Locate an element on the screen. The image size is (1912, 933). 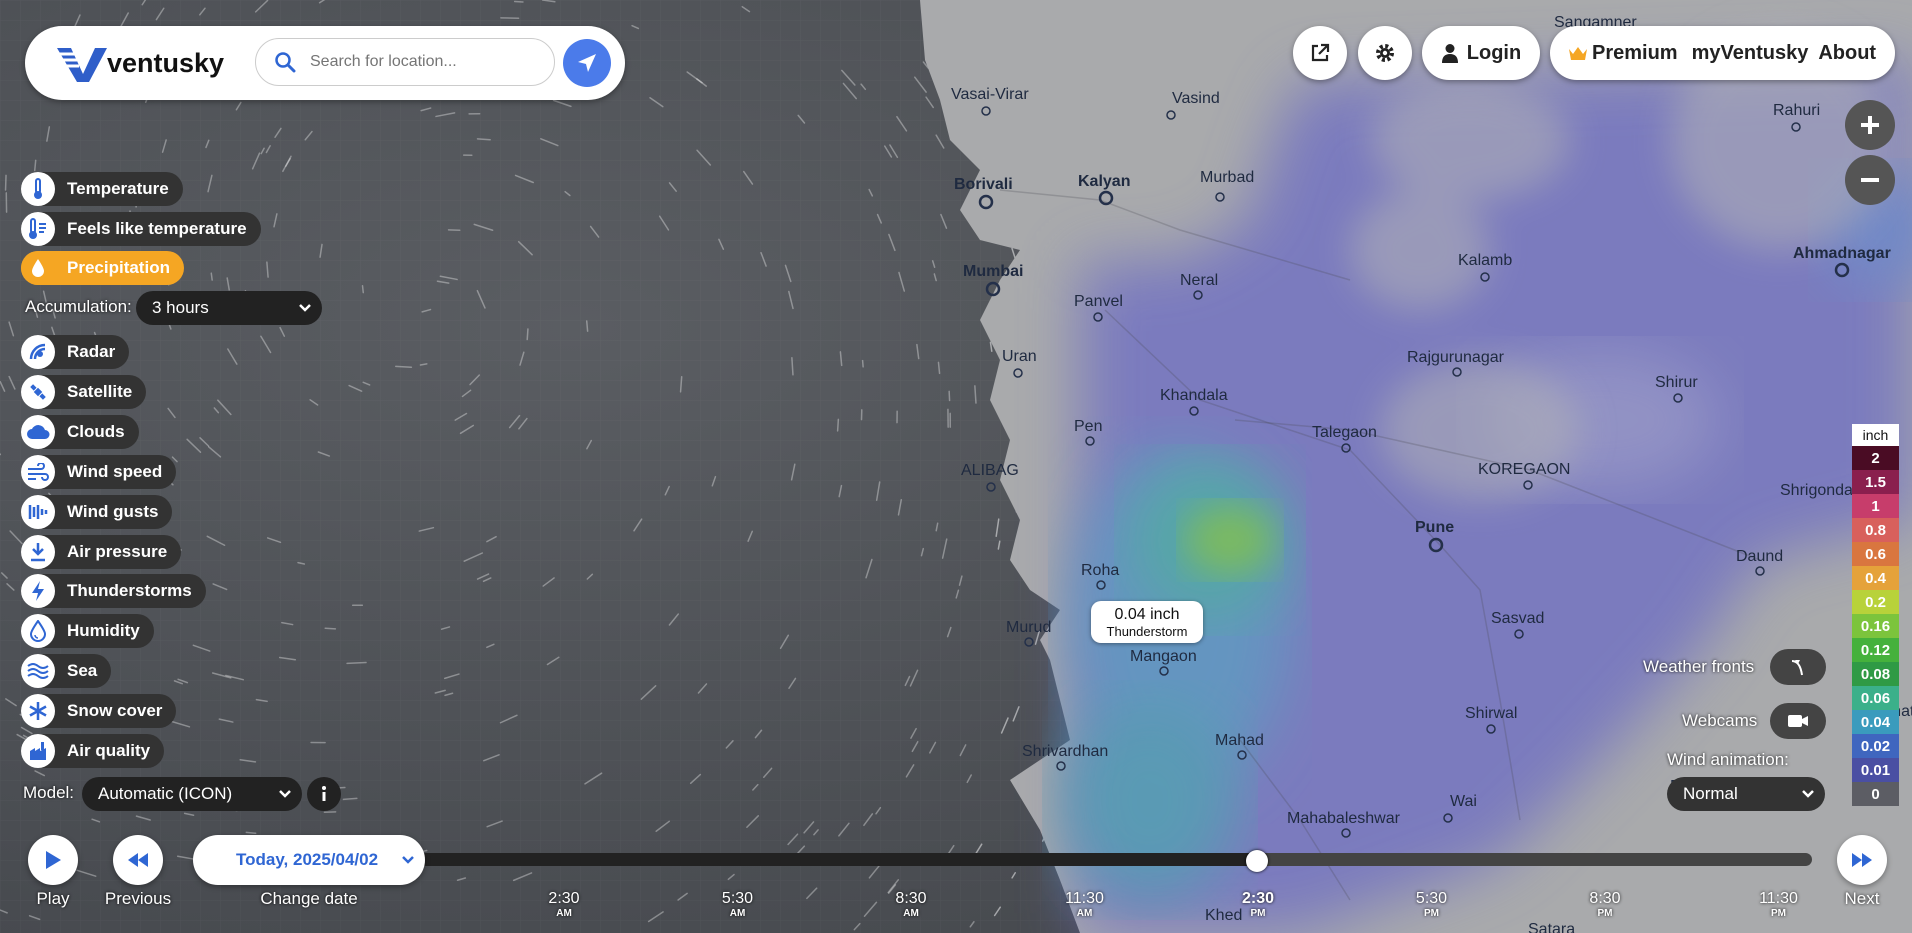
place-name: Mumbai is located at coordinates (993, 271).